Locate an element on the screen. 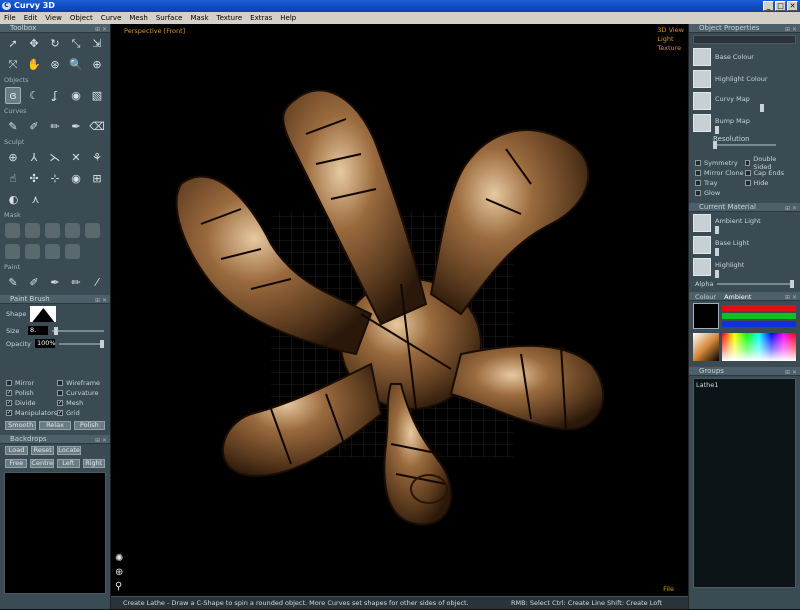 This screenshot has width=800, height=610. brush-shape-preview is located at coordinates (43, 314).